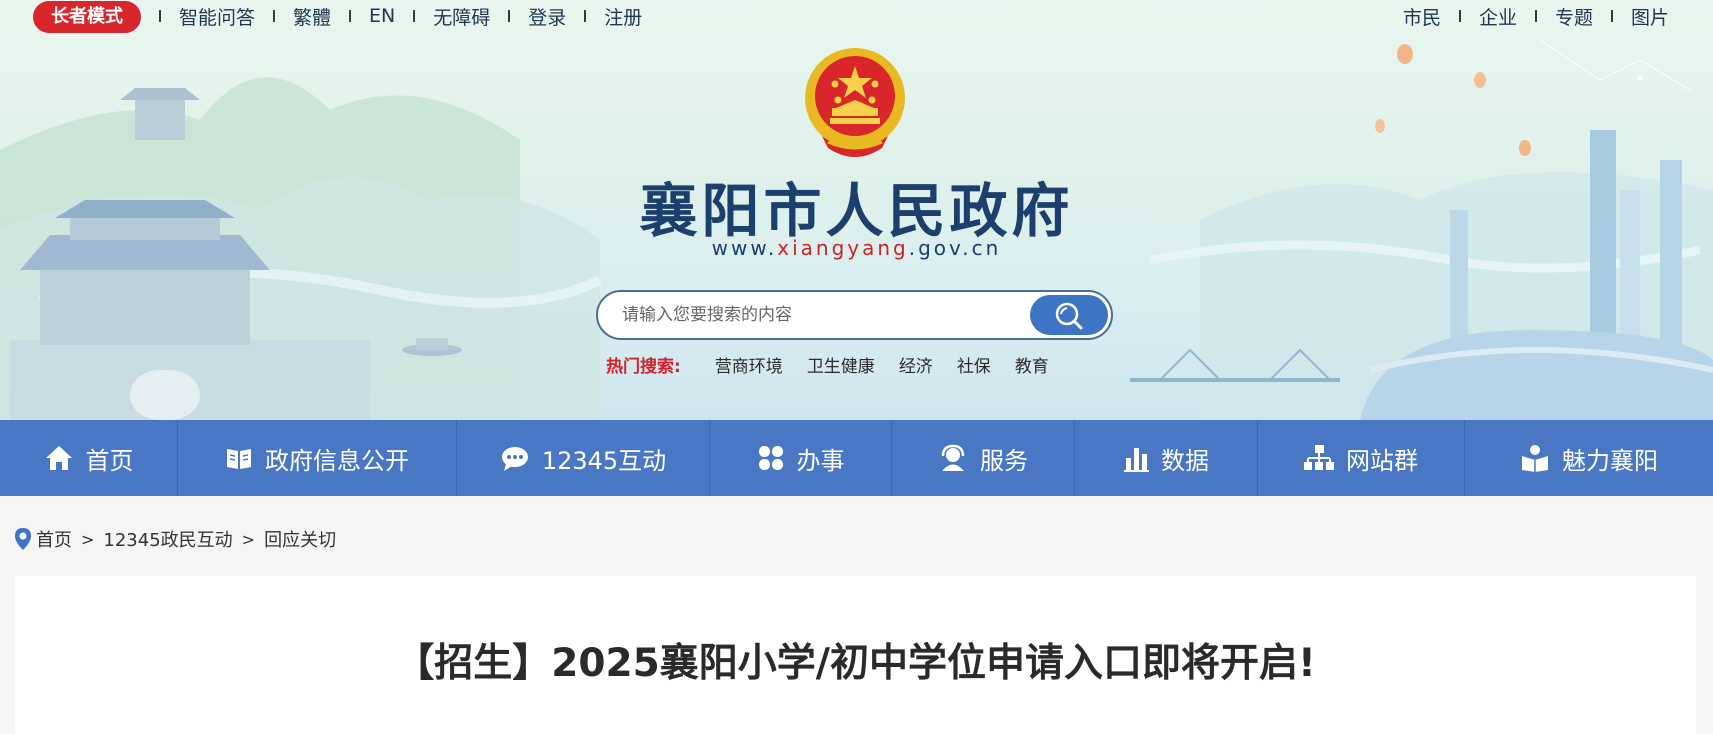  What do you see at coordinates (382, 16) in the screenshot?
I see `english-link: EN` at bounding box center [382, 16].